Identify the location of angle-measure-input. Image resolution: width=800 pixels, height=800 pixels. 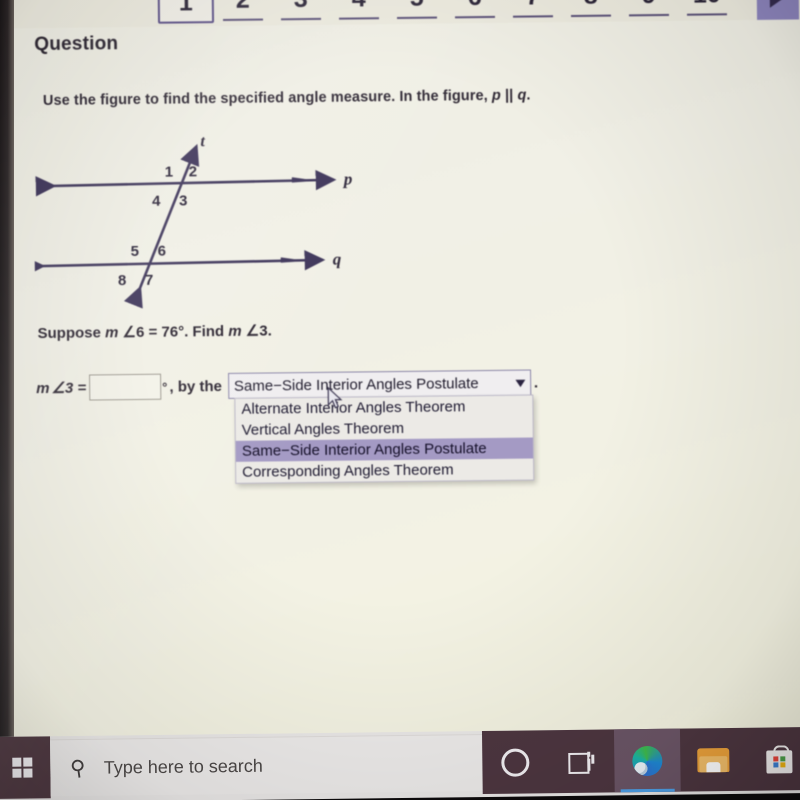
(125, 387).